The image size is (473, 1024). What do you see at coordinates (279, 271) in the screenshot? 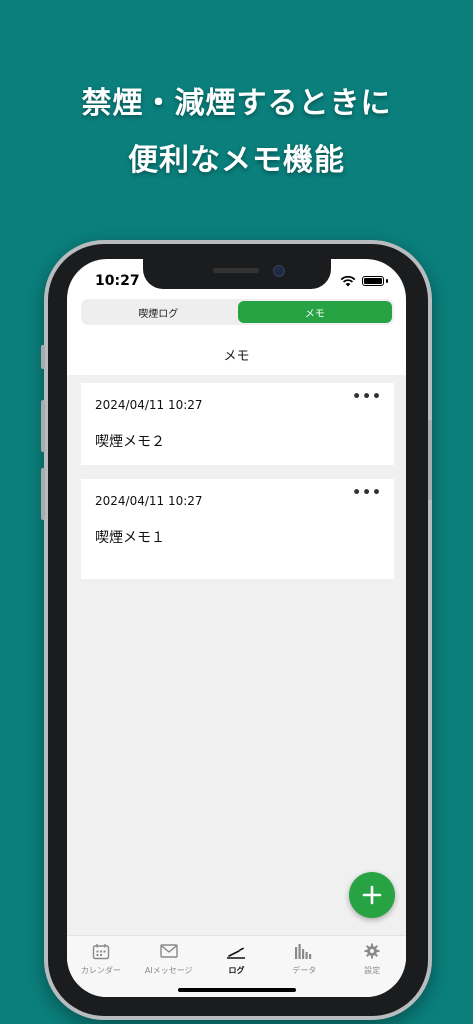
I see `camera-icon` at bounding box center [279, 271].